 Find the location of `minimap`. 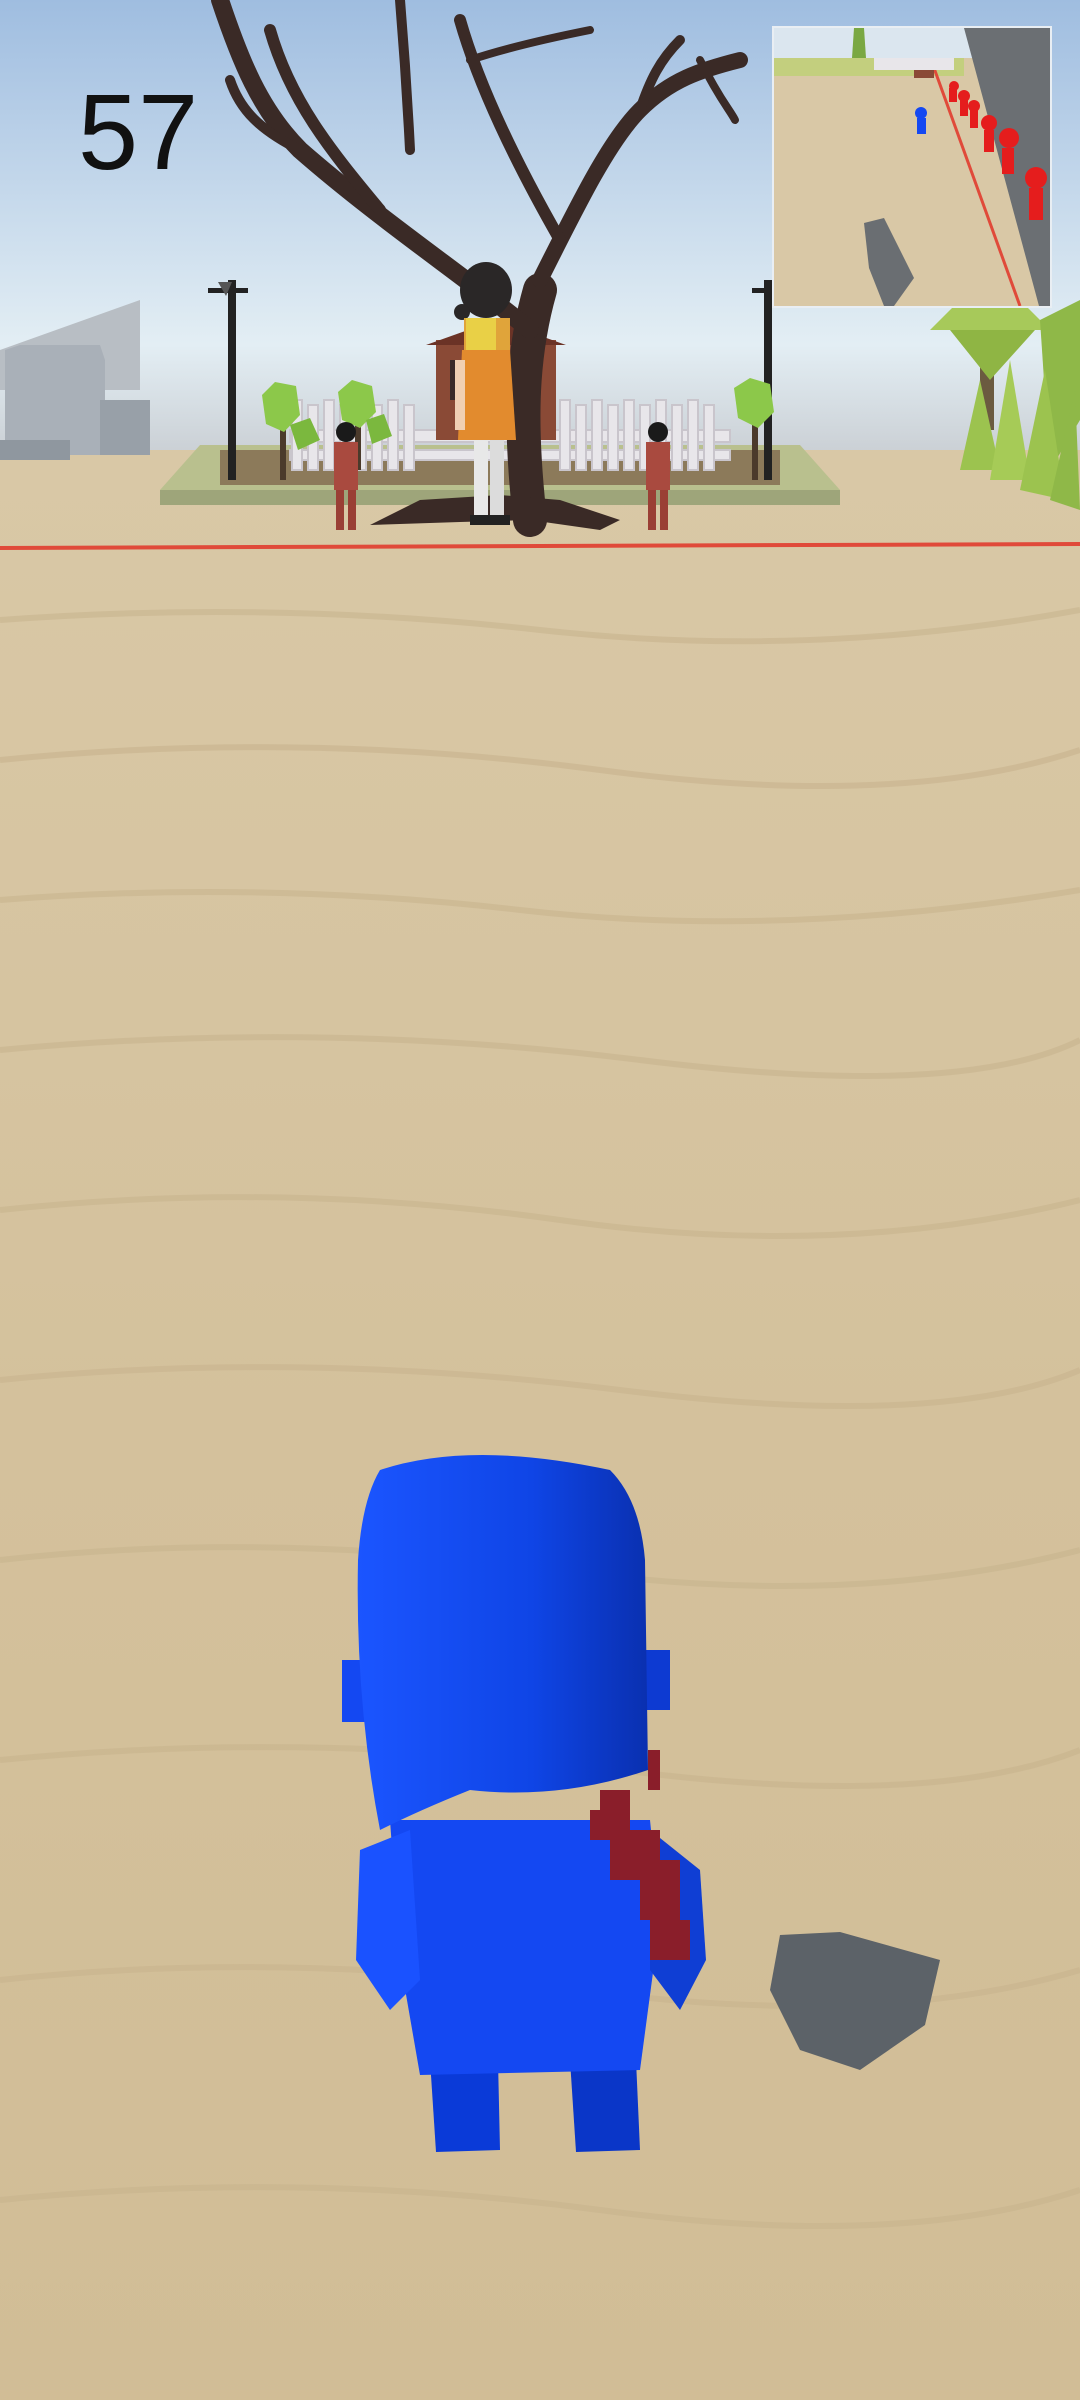

minimap is located at coordinates (912, 167).